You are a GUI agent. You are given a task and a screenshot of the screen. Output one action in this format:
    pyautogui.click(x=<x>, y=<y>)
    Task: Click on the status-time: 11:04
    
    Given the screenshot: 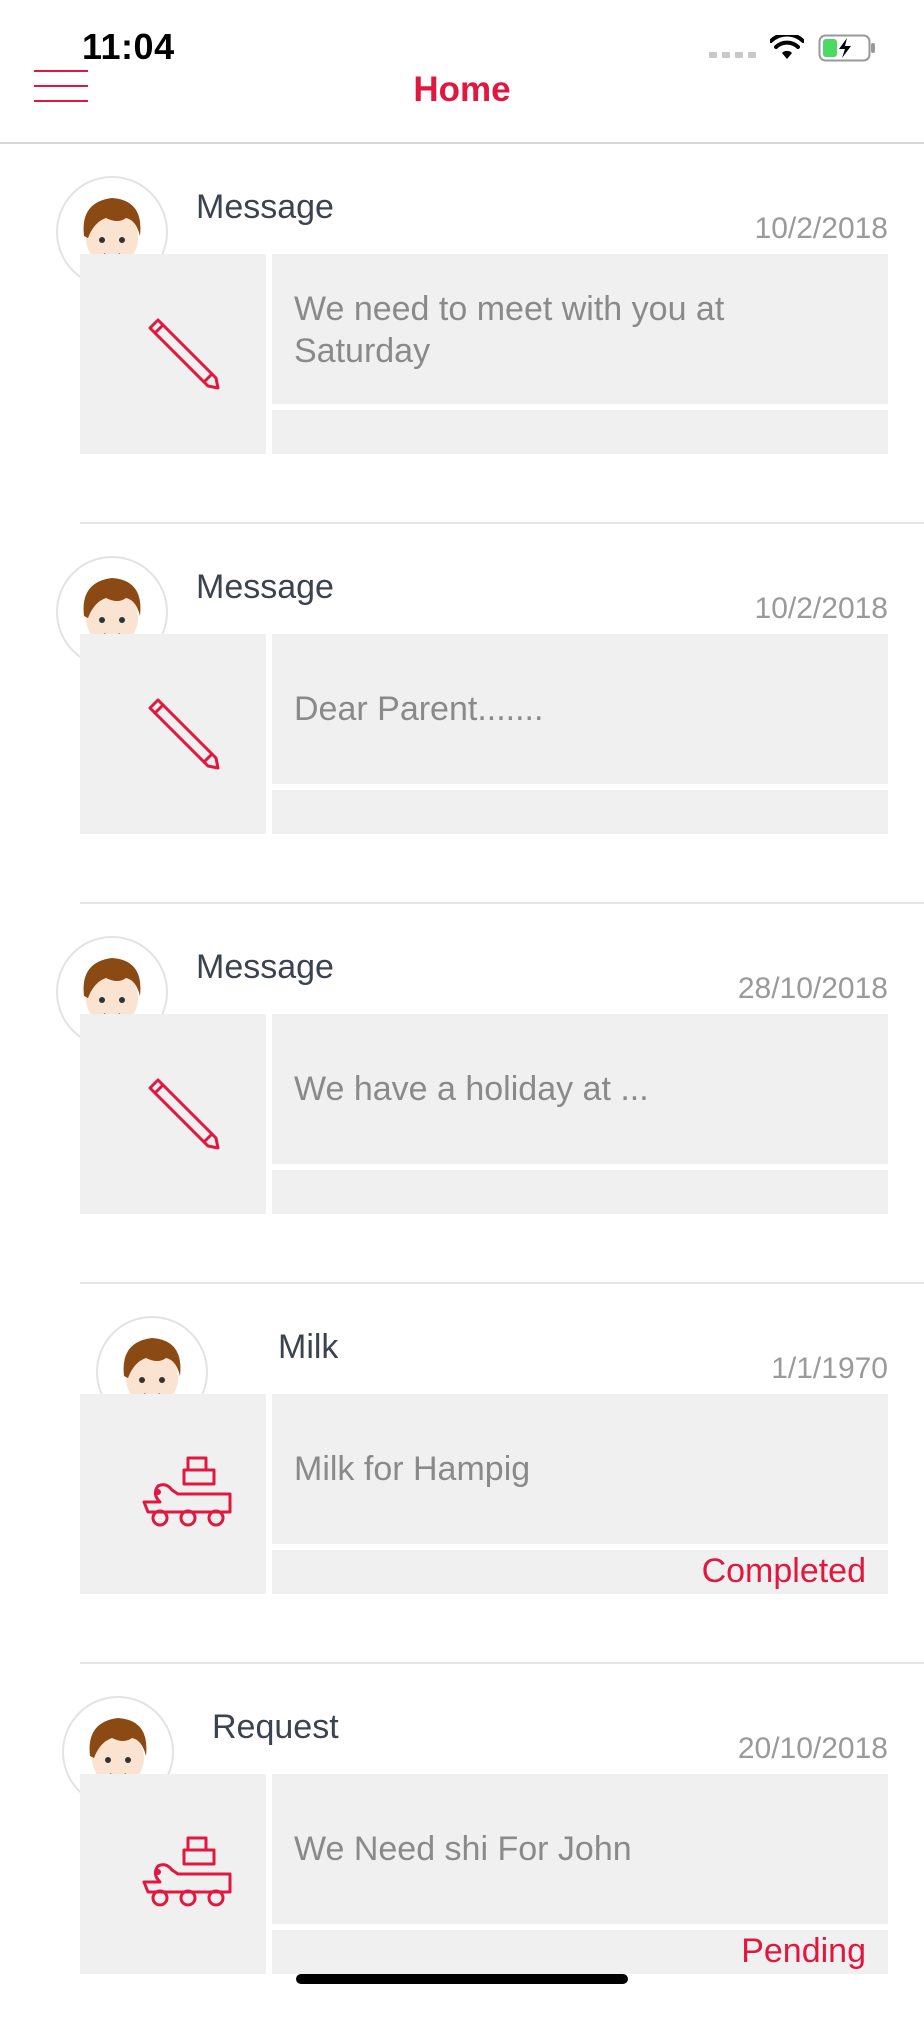 What is the action you would take?
    pyautogui.click(x=128, y=46)
    